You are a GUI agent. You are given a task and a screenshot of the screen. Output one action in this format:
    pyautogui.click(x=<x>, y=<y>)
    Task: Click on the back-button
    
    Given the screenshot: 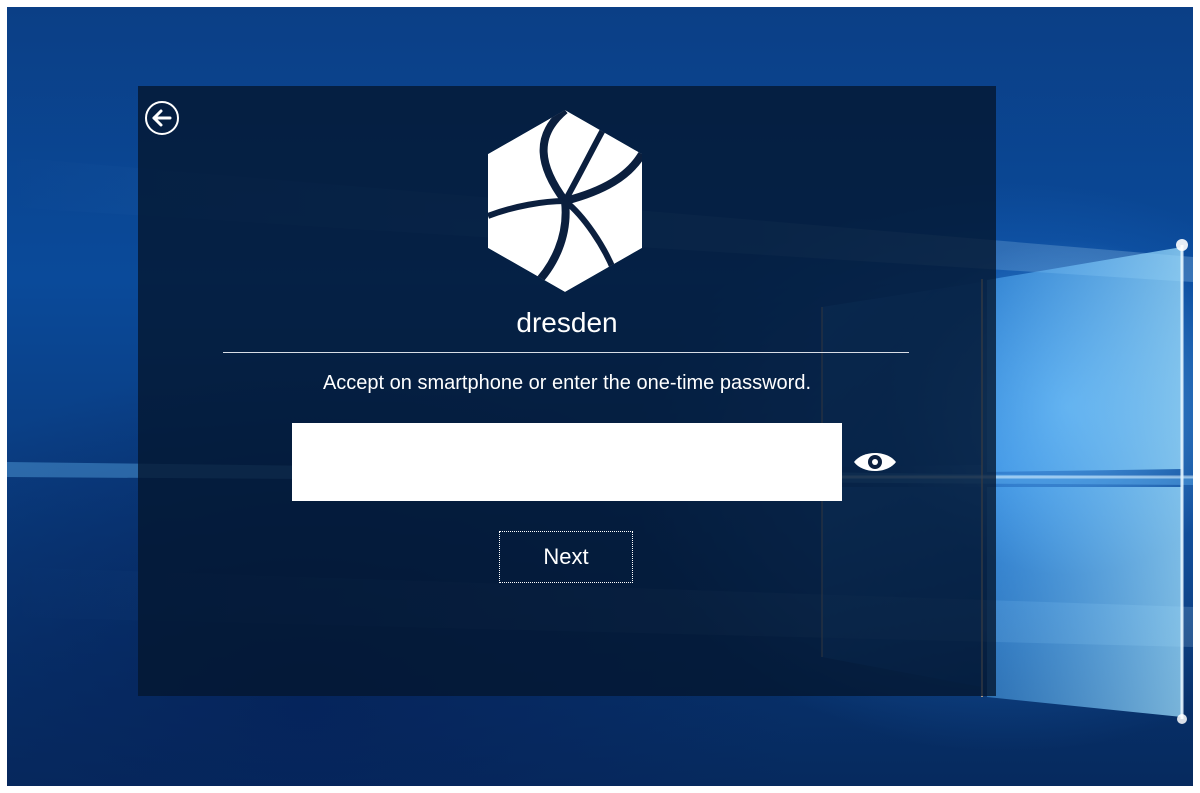 What is the action you would take?
    pyautogui.click(x=162, y=118)
    